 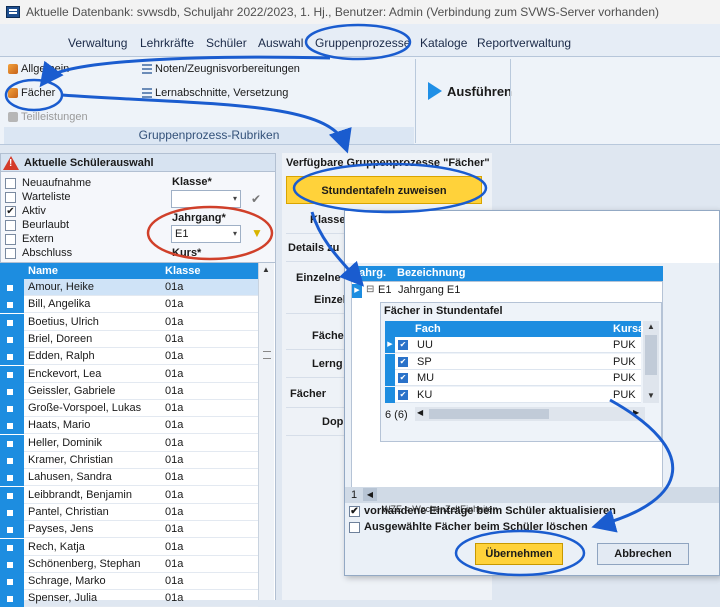 What do you see at coordinates (429, 290) in the screenshot?
I see `grid-bezeichnung-value: Jahrgang E1` at bounding box center [429, 290].